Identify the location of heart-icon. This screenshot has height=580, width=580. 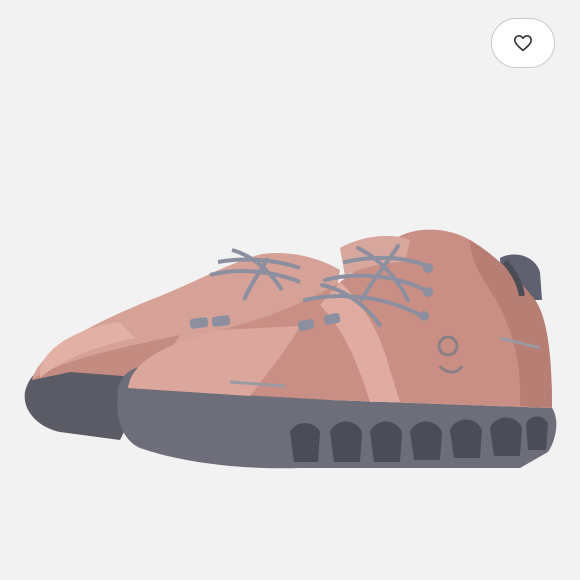
(522, 43).